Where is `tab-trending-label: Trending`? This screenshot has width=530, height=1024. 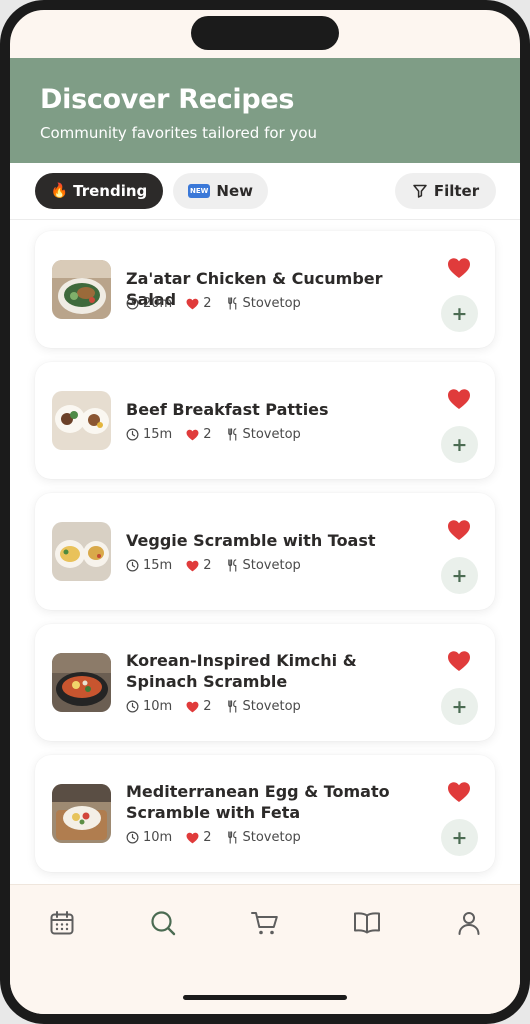 tab-trending-label: Trending is located at coordinates (110, 191).